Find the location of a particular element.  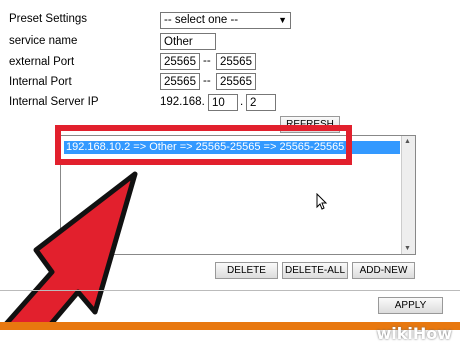

external-port-label: external Port is located at coordinates (42, 62).